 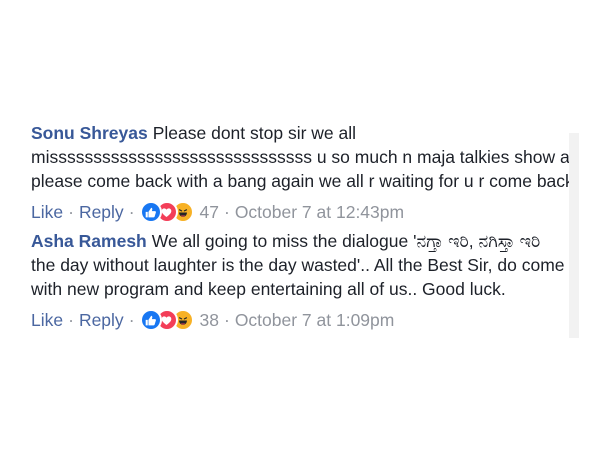 I want to click on reaction-count: 47, so click(x=209, y=212).